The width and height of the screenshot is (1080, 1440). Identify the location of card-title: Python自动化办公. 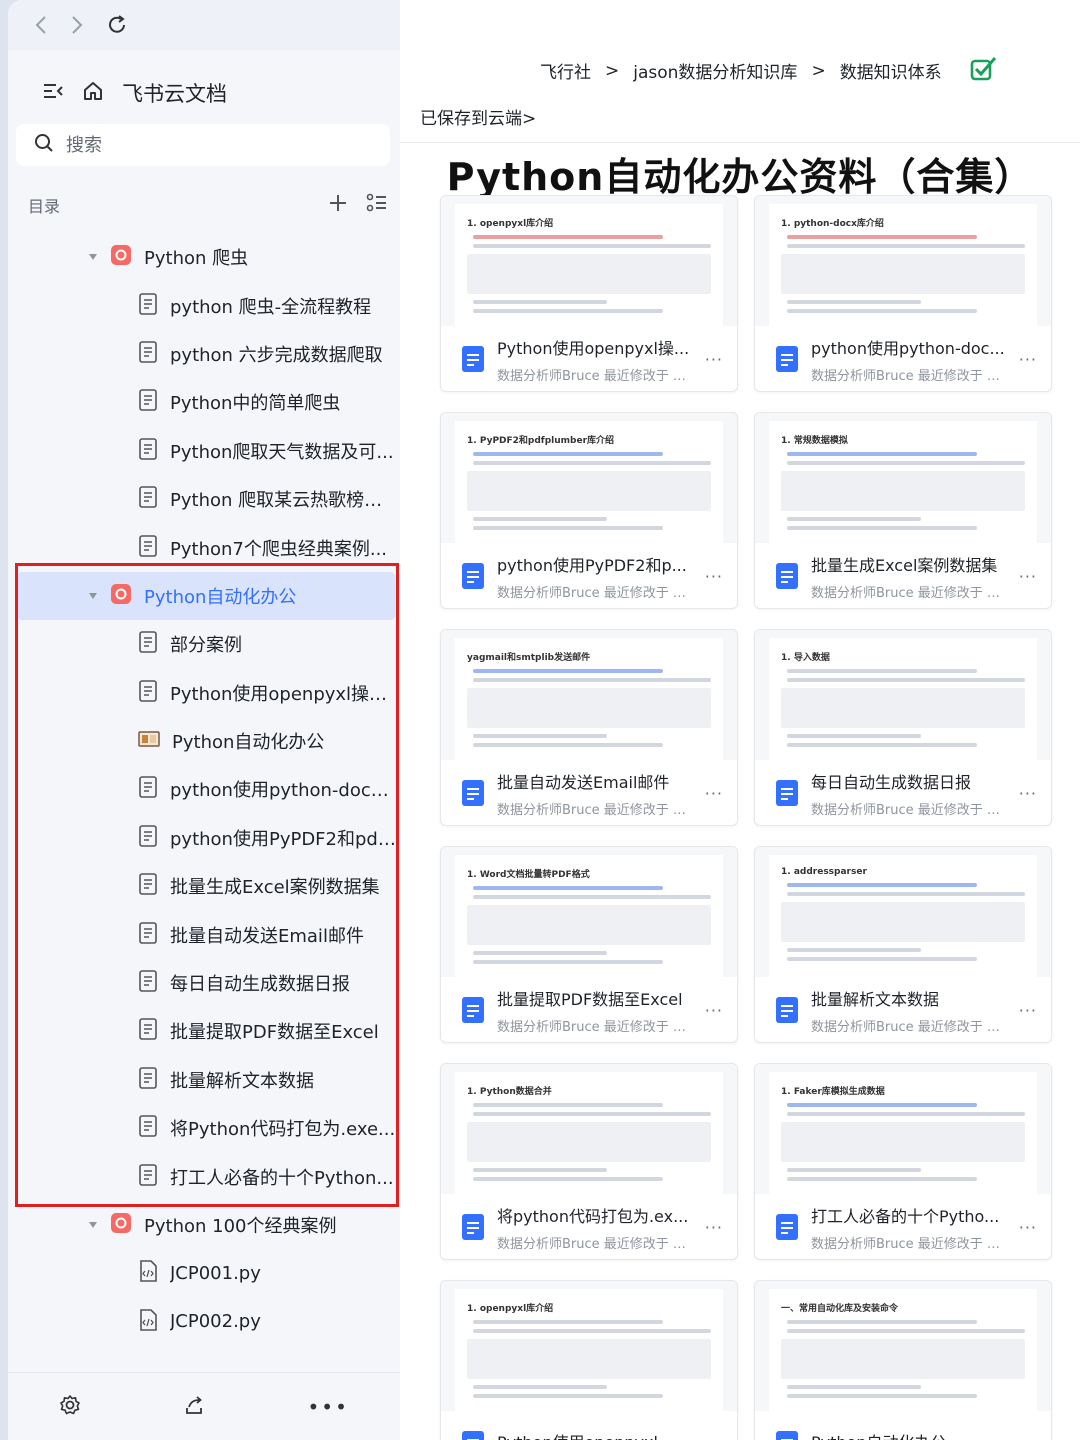
(910, 1434).